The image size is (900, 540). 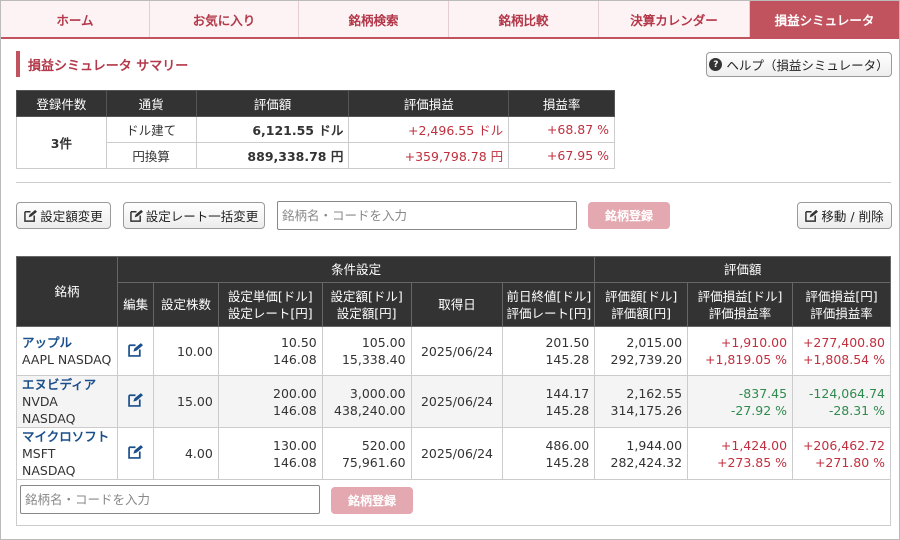 I want to click on bottom-register-stock-button: 銘柄登録, so click(x=372, y=500).